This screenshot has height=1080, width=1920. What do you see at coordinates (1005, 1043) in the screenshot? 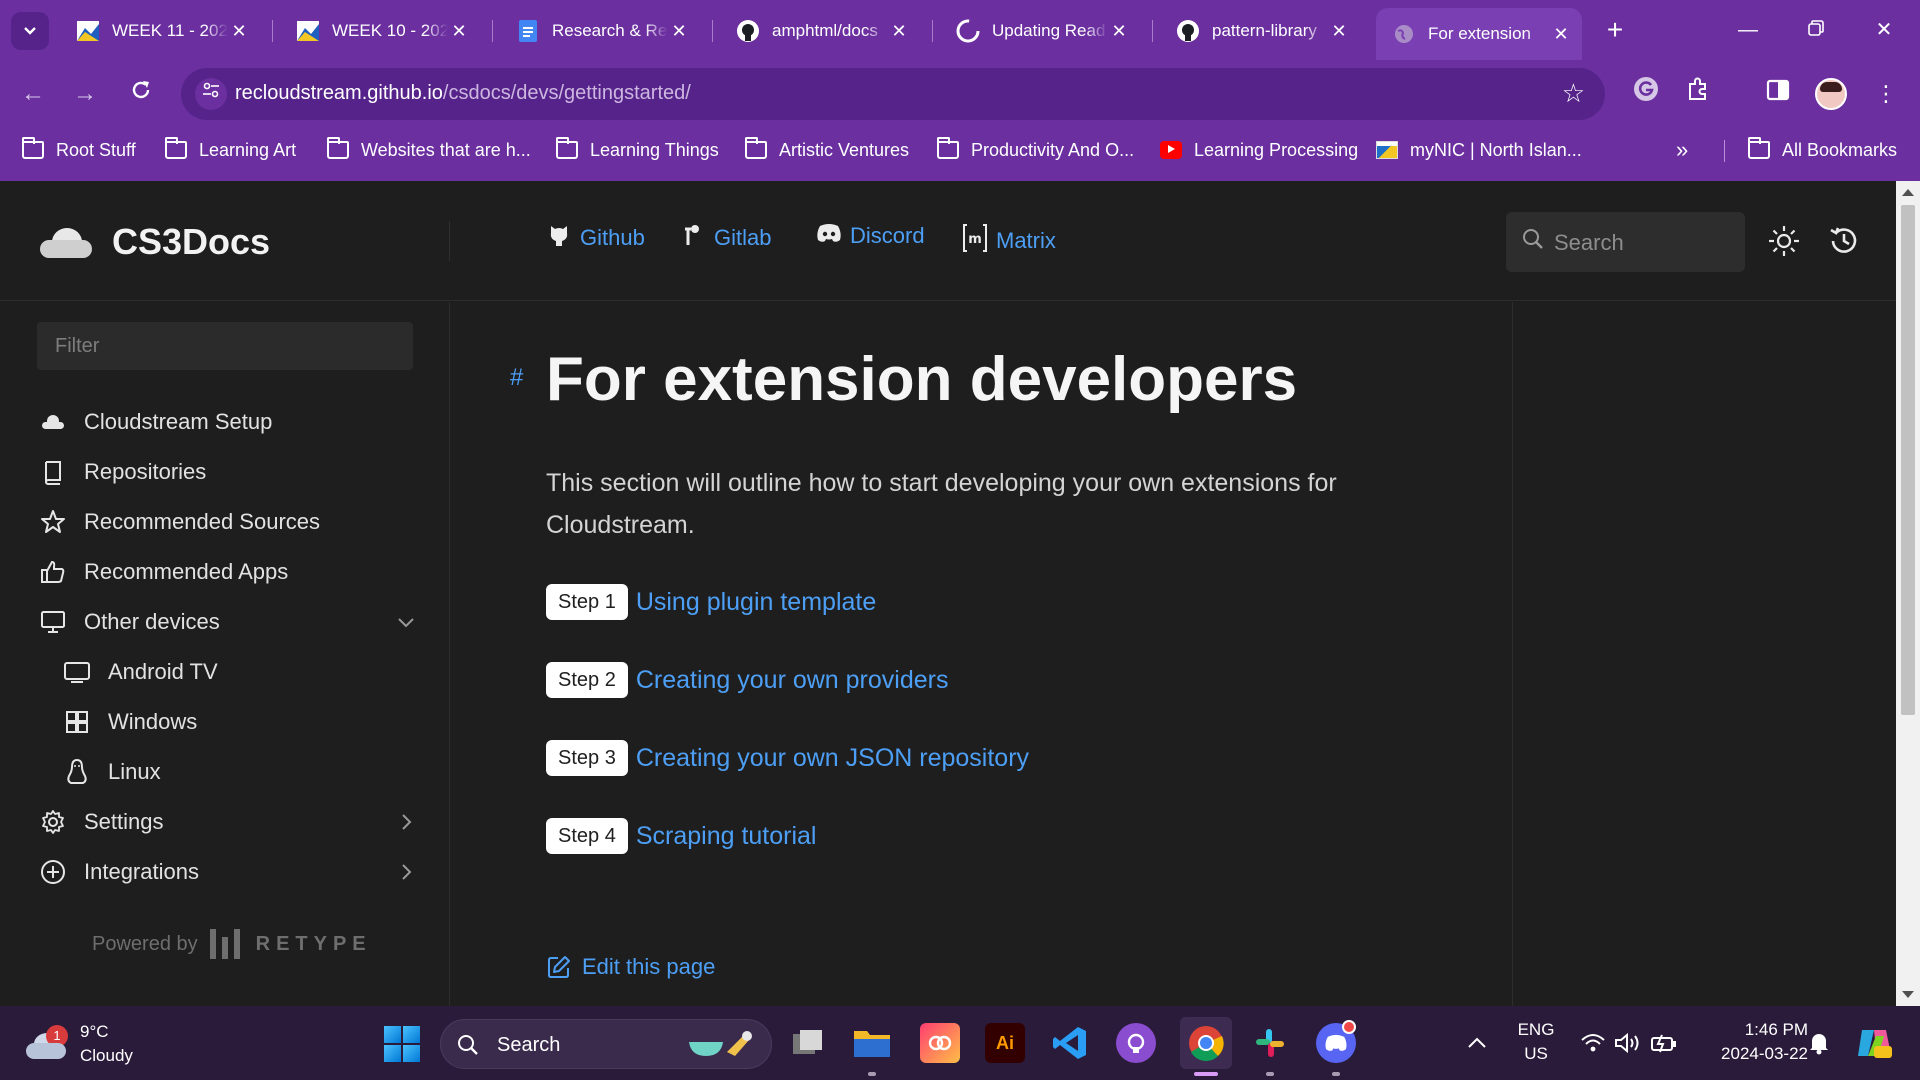
I see `illustrator-icon: Ai` at bounding box center [1005, 1043].